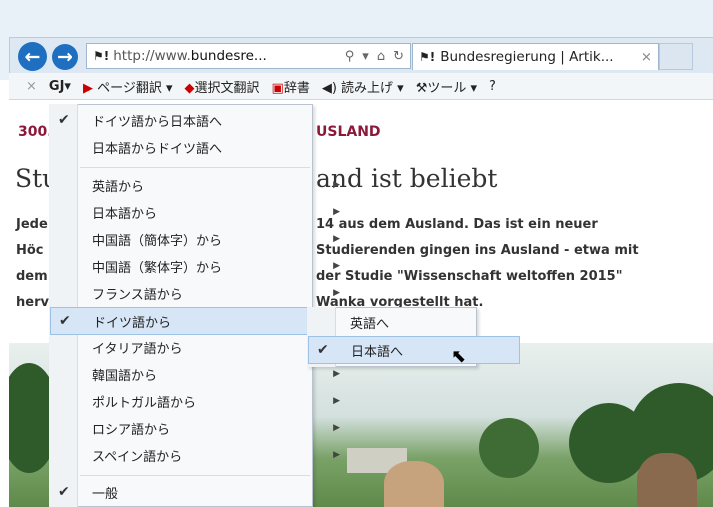 The image size is (713, 507). I want to click on read-aloud-button: ◀) 読み上げ ▾, so click(363, 86).